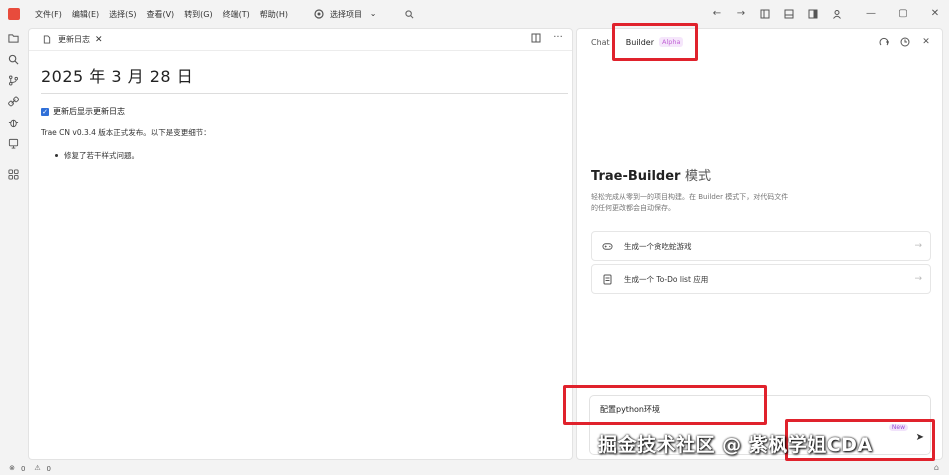 The image size is (949, 475). I want to click on suggestion-label: 生成一个 To-Do list 应用, so click(666, 279).